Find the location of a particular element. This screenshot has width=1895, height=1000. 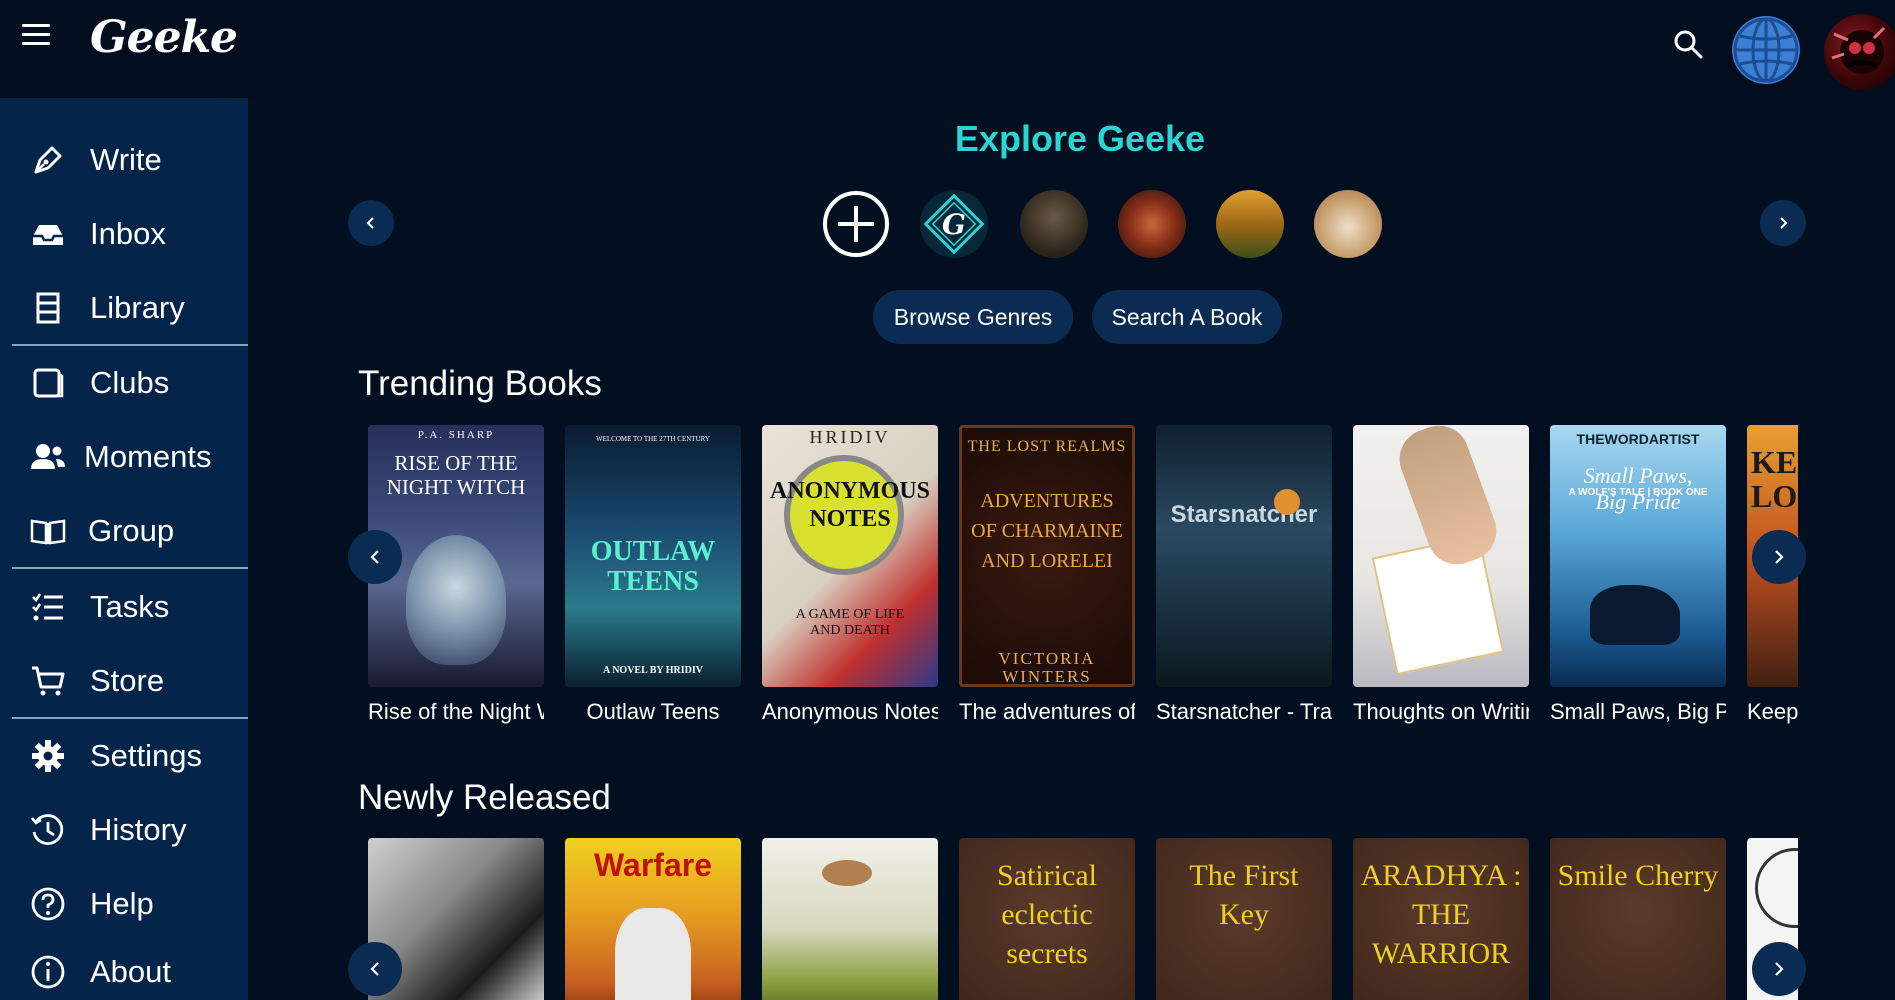

sidebar-item-group: Group is located at coordinates (124, 531).